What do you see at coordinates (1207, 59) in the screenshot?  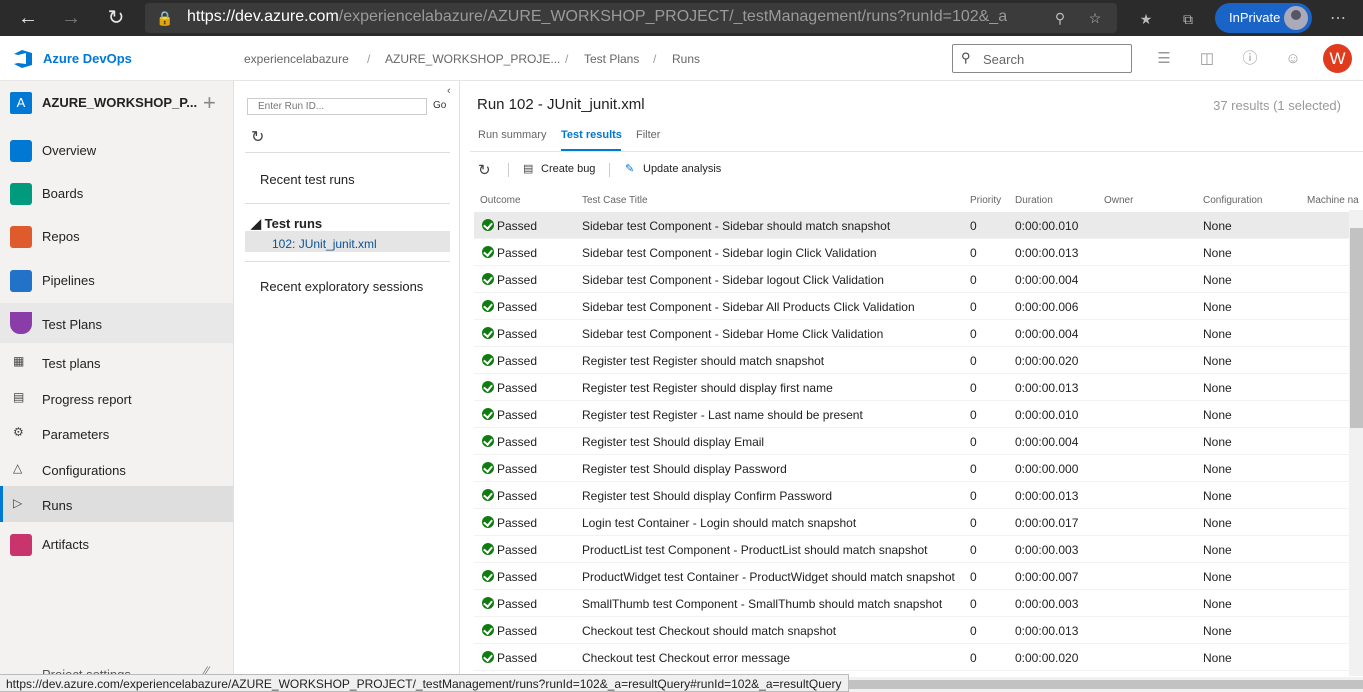 I see `clipboard-icon: ◫` at bounding box center [1207, 59].